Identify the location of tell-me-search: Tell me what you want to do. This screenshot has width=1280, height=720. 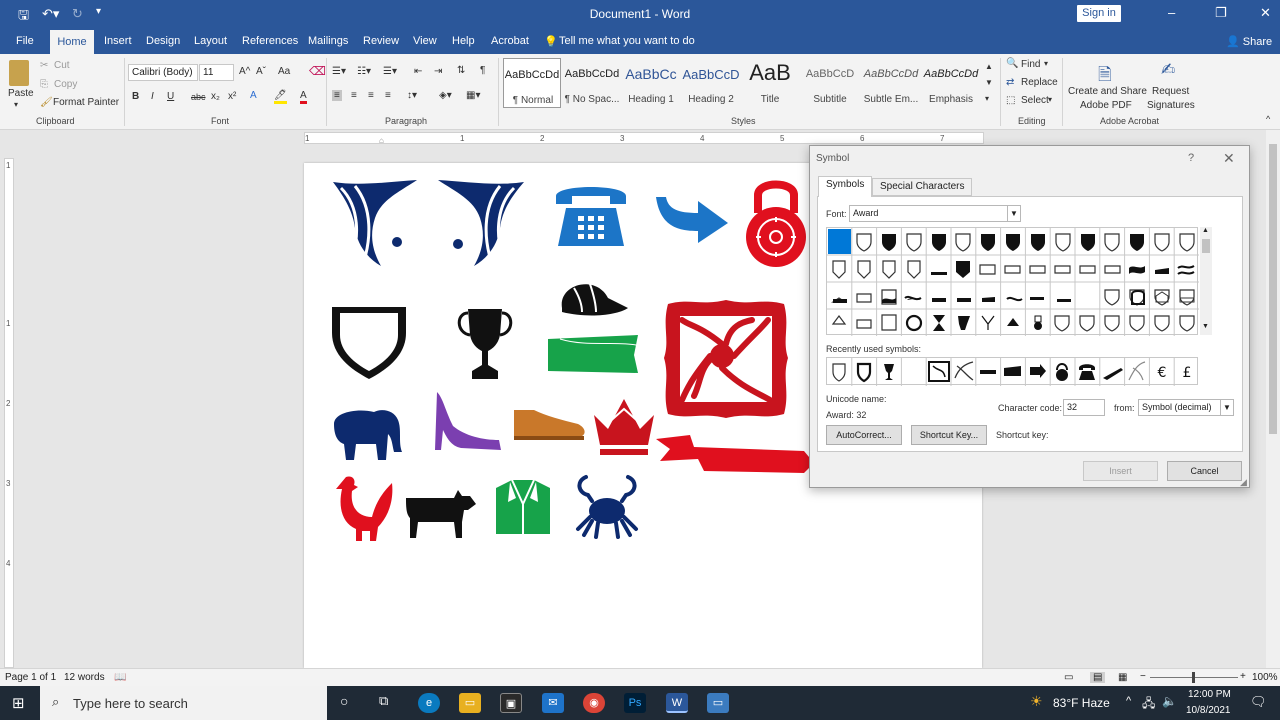
(627, 41).